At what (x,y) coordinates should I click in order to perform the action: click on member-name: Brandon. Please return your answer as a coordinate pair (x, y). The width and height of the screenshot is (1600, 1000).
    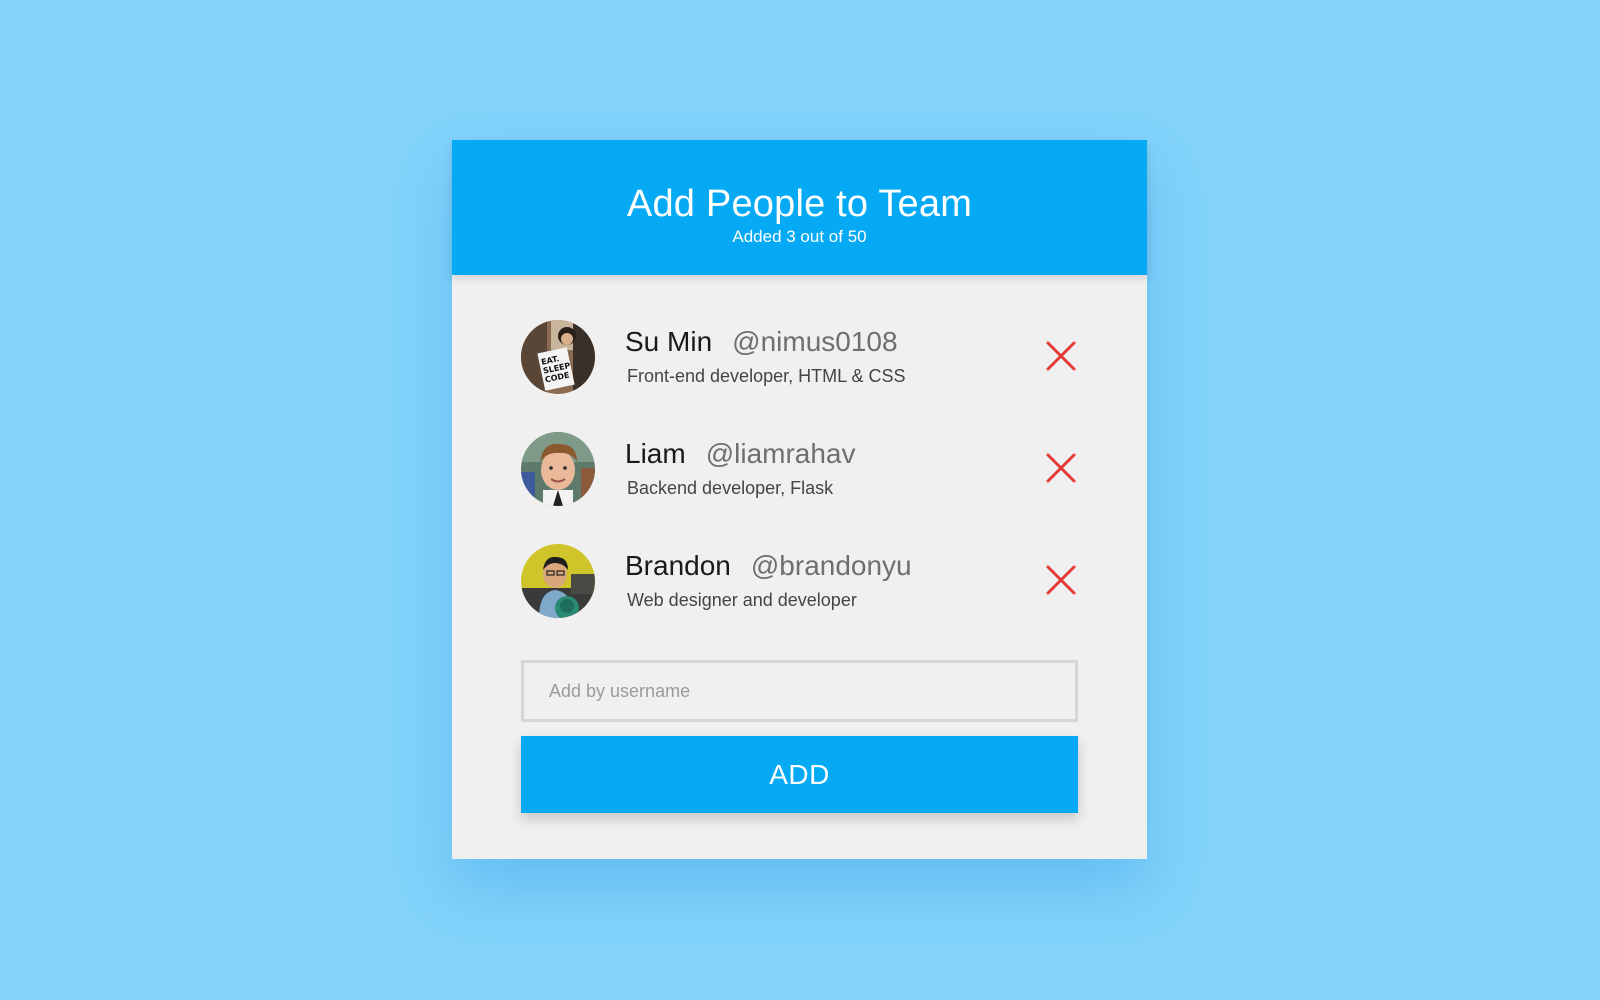
    Looking at the image, I should click on (678, 565).